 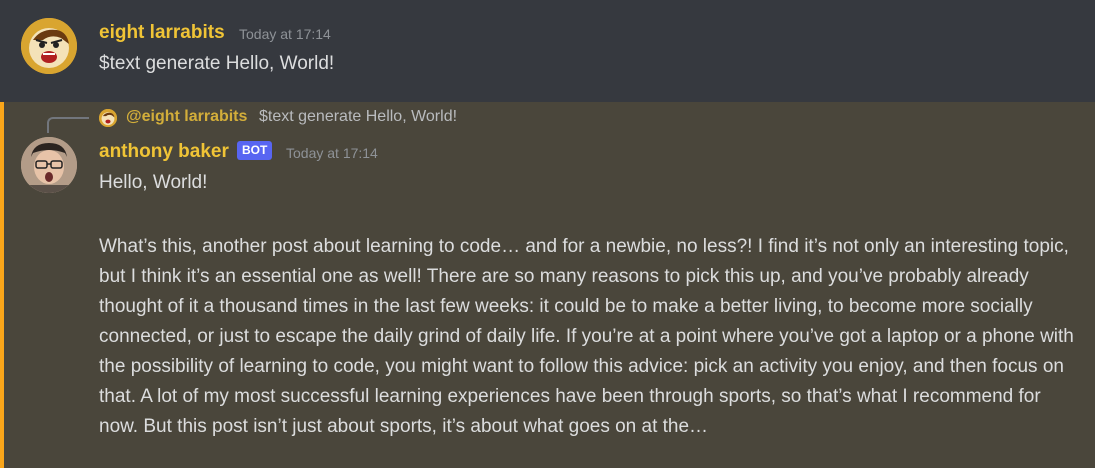 What do you see at coordinates (164, 152) in the screenshot?
I see `username: anthony baker` at bounding box center [164, 152].